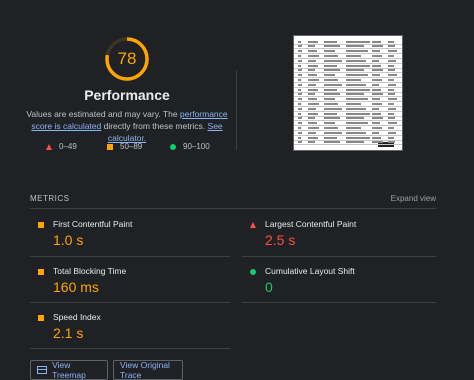 Image resolution: width=474 pixels, height=380 pixels. I want to click on section-divider, so click(236, 110).